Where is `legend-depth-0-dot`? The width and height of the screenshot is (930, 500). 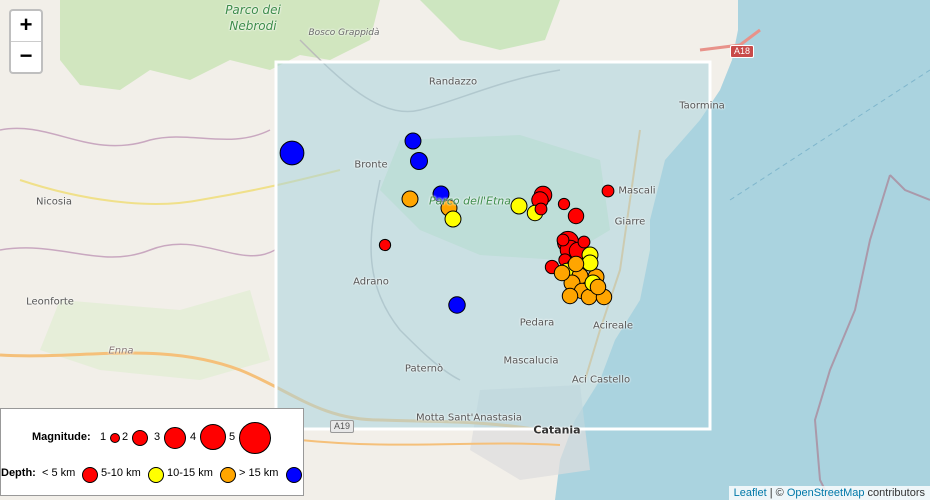 legend-depth-0-dot is located at coordinates (90, 475).